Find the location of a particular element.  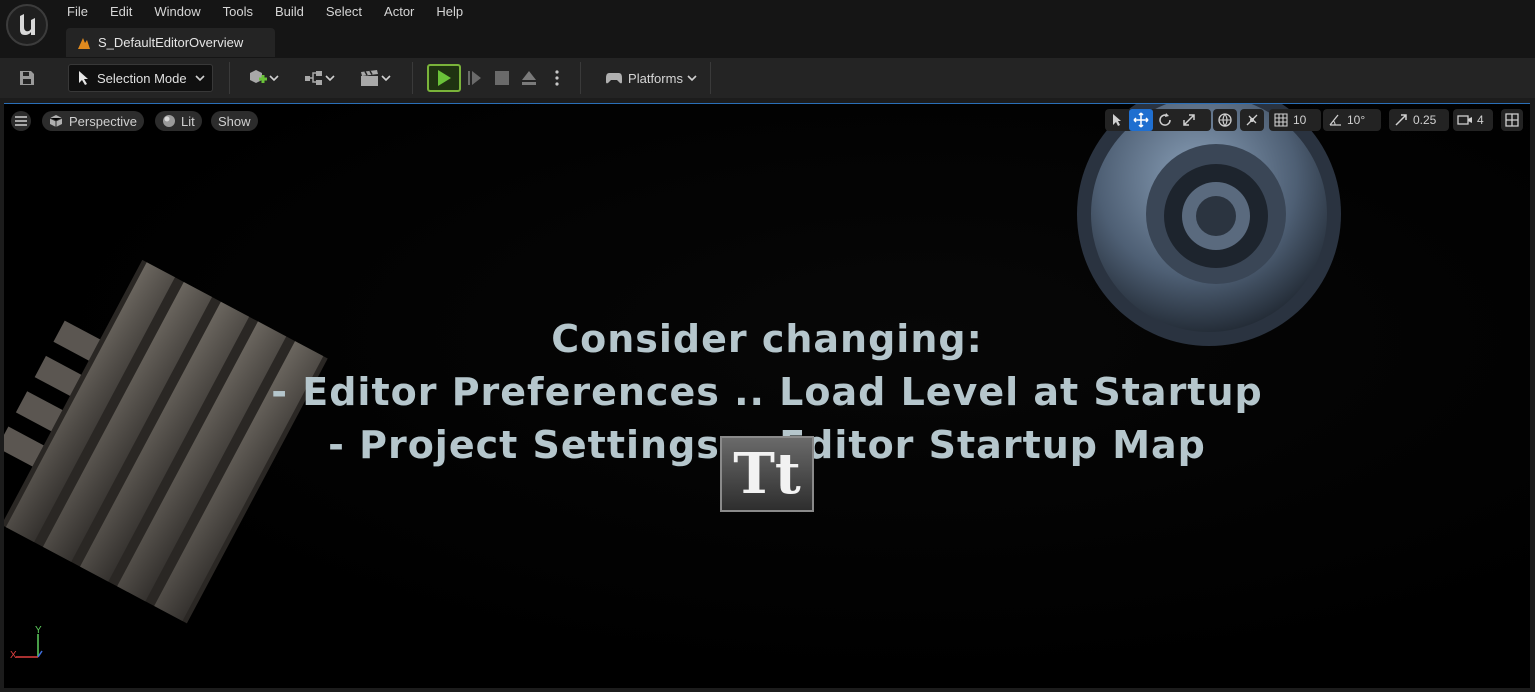

blueprints-button is located at coordinates (319, 78).